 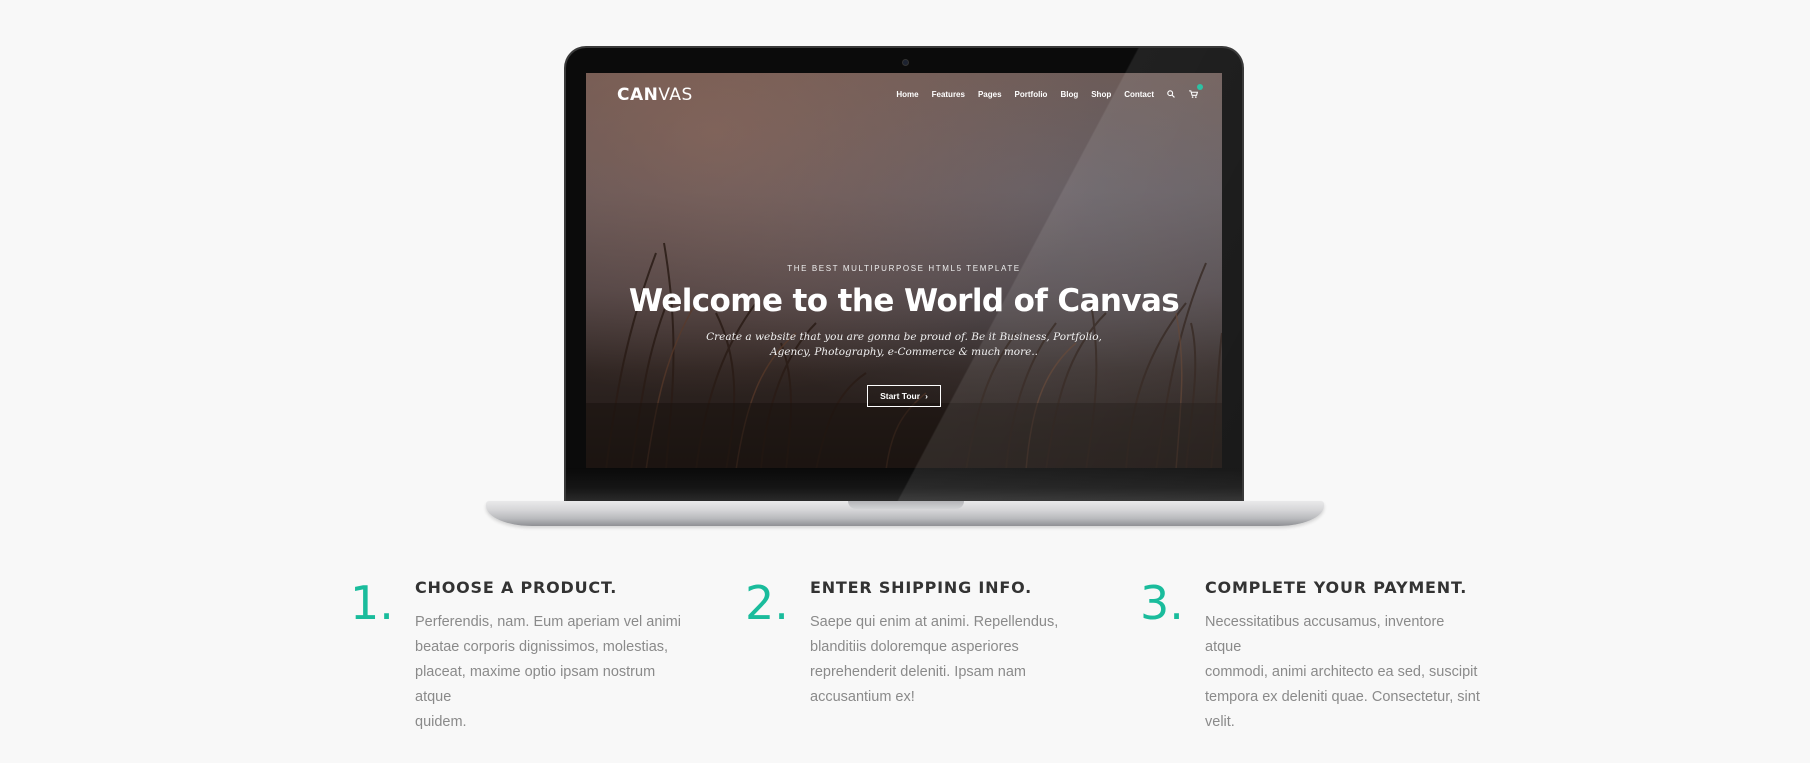 What do you see at coordinates (1171, 94) in the screenshot?
I see `search-icon` at bounding box center [1171, 94].